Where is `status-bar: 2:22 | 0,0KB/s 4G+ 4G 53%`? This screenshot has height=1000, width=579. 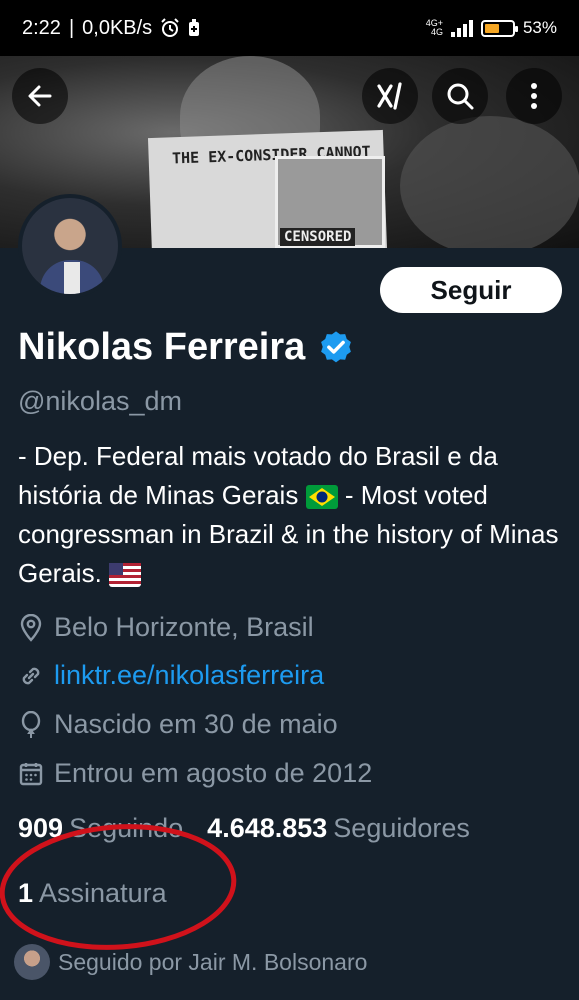 status-bar: 2:22 | 0,0KB/s 4G+ 4G 53% is located at coordinates (289, 28).